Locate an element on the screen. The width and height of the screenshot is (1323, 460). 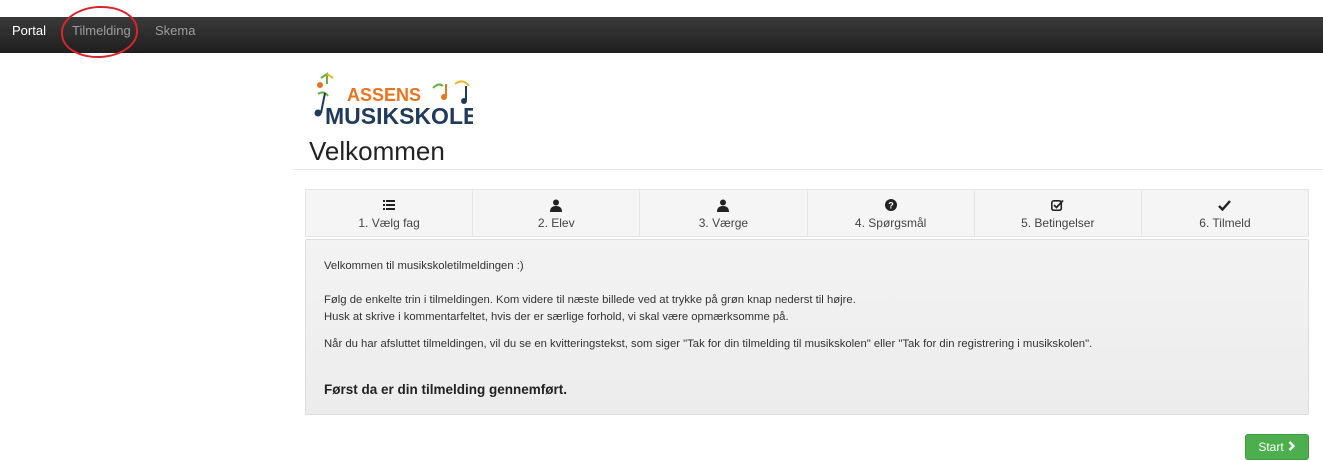
step-label: 3. Værge is located at coordinates (723, 223).